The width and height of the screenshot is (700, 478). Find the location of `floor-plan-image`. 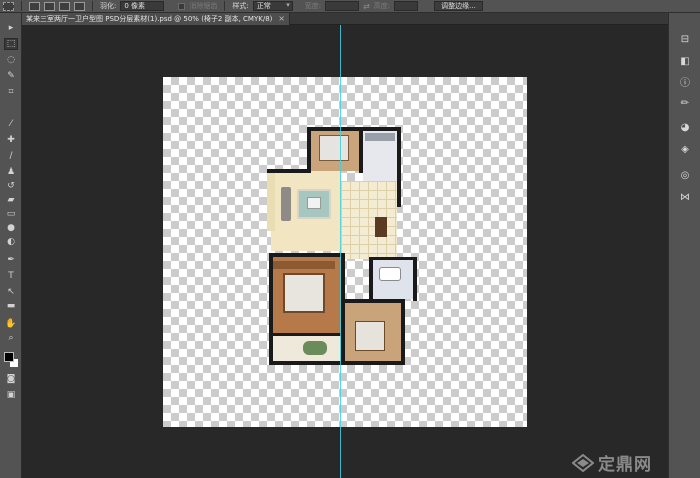

floor-plan-image is located at coordinates (347, 245).